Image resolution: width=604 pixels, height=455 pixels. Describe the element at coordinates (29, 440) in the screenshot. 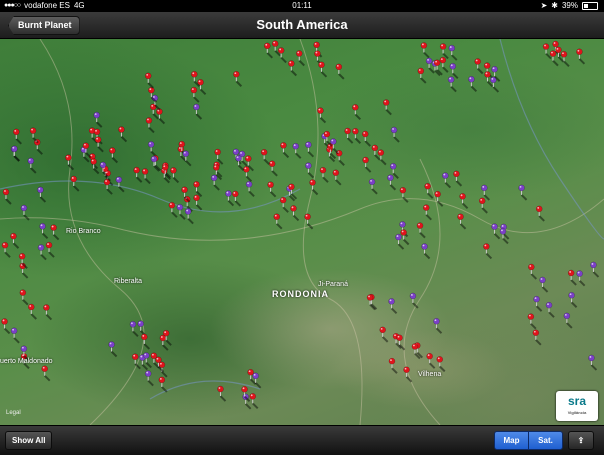

I see `show-all-button: Show All` at that location.